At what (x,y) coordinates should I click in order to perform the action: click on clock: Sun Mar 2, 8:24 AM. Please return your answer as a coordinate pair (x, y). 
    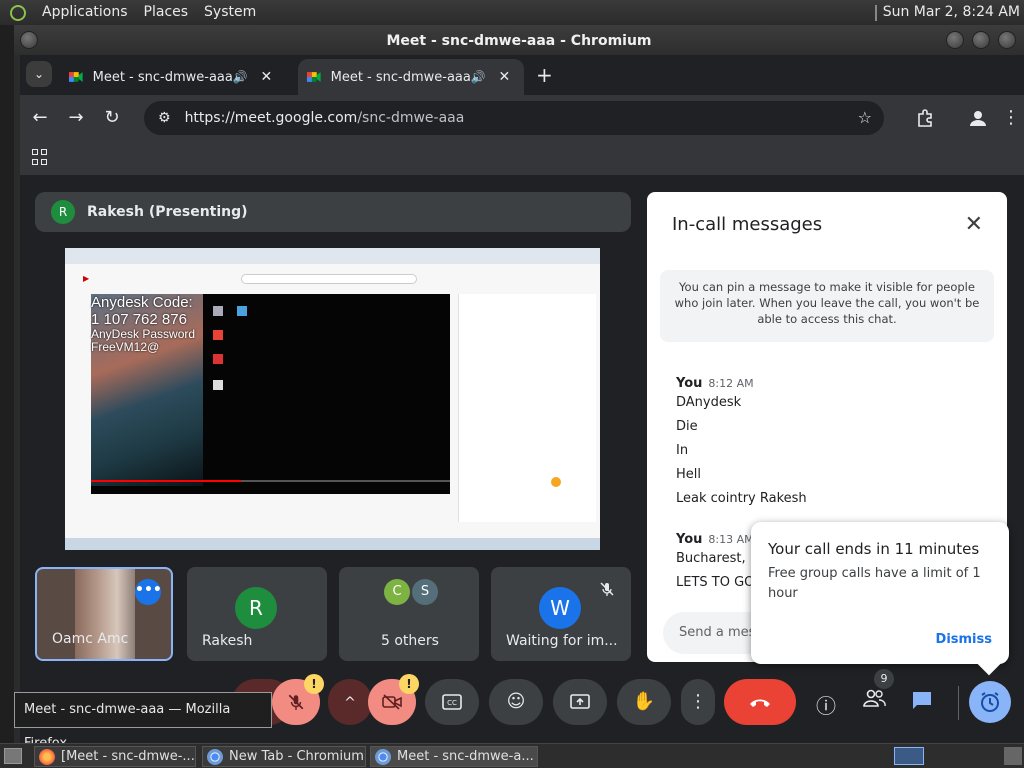
    Looking at the image, I should click on (951, 12).